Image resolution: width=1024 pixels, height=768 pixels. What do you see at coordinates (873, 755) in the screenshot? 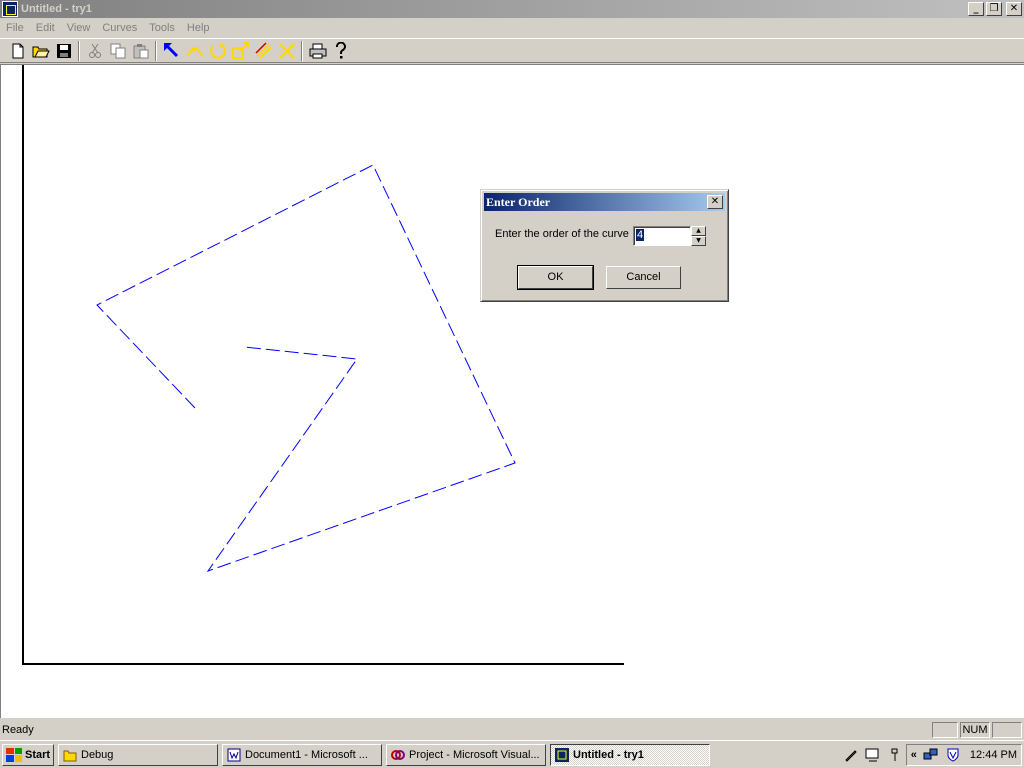
I see `network-settings-icon` at bounding box center [873, 755].